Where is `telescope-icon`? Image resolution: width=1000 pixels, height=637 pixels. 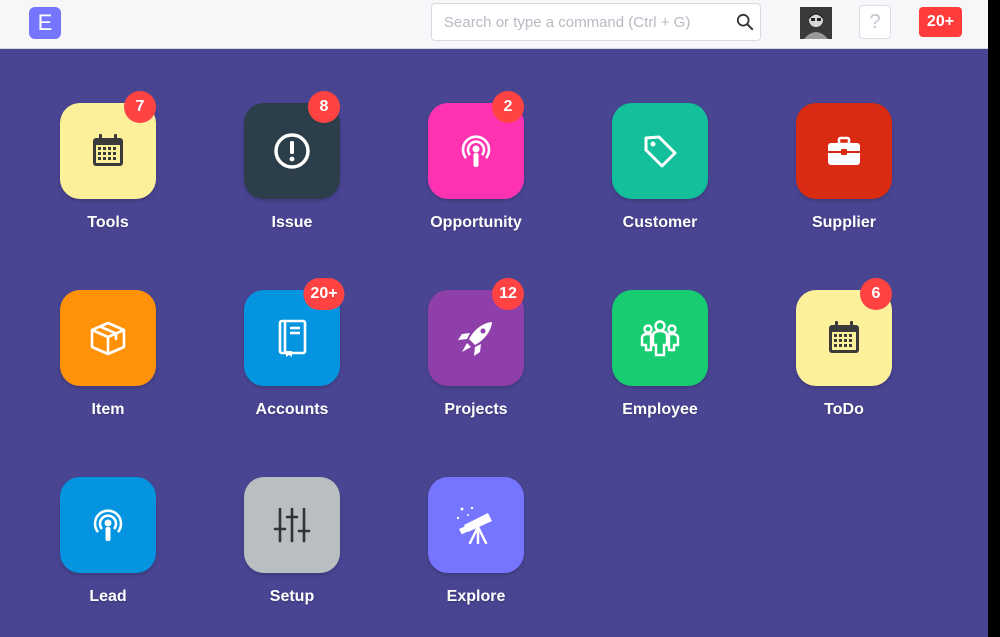
telescope-icon is located at coordinates (474, 525).